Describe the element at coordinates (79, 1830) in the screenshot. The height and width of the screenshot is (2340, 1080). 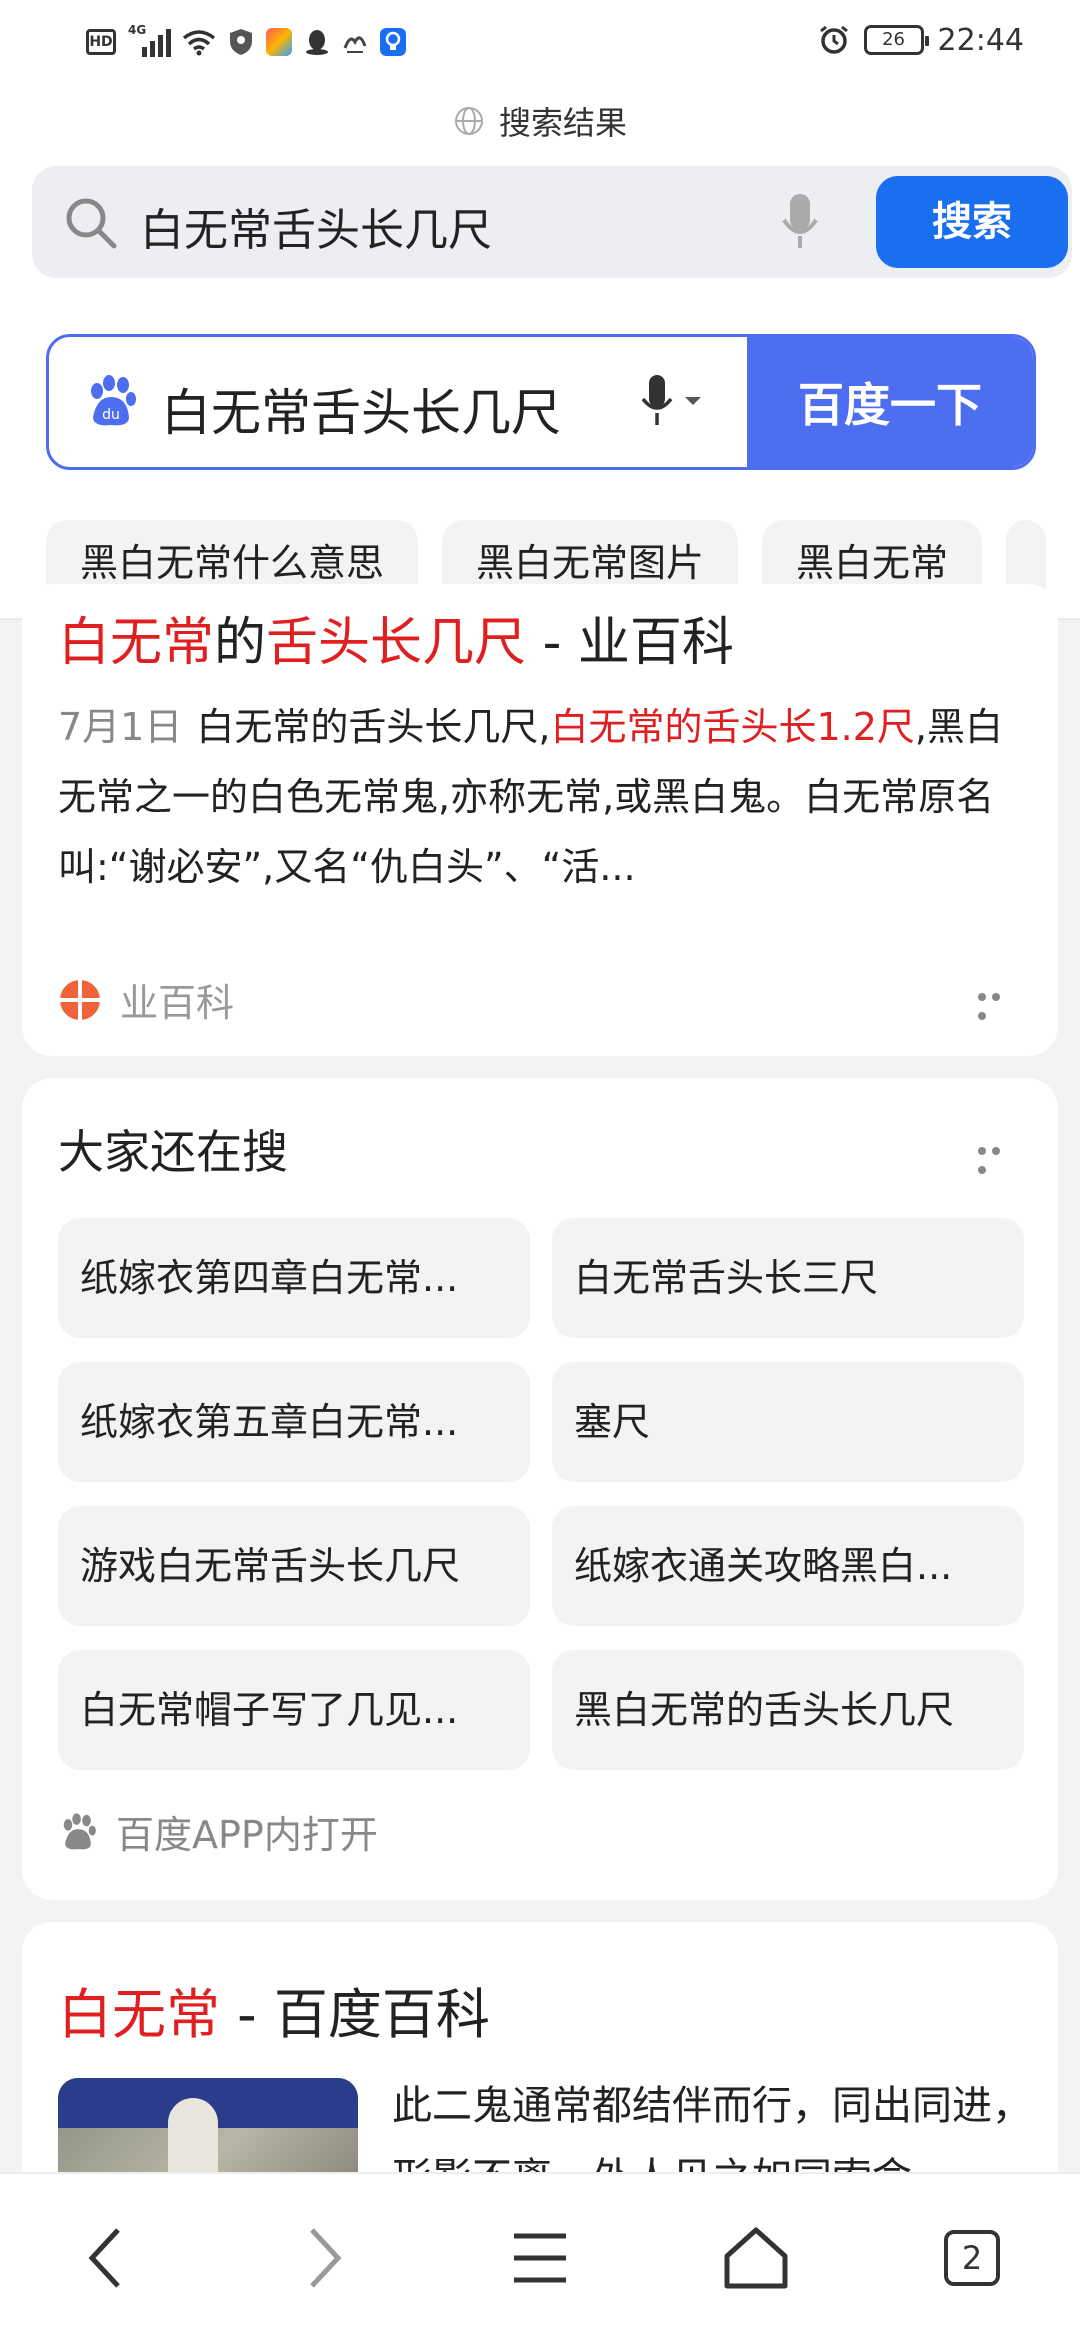
I see `baidu-paw-icon` at that location.